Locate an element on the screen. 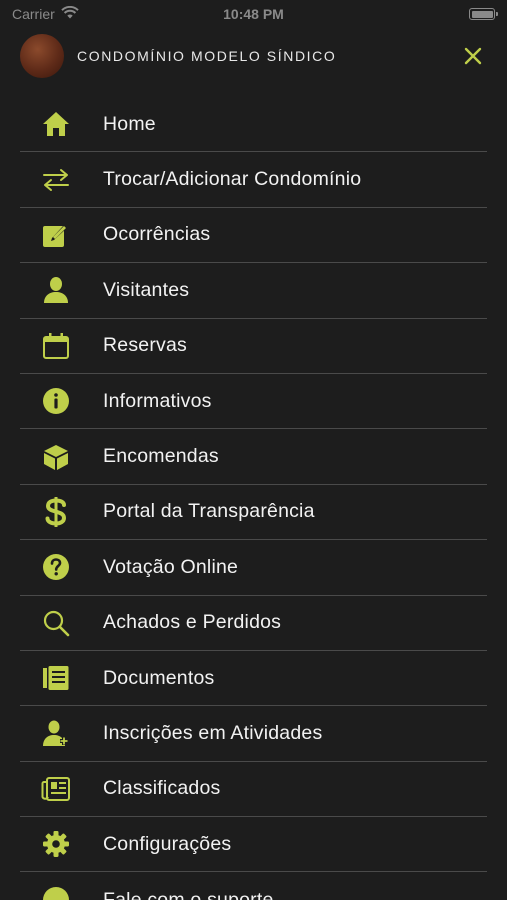  menu-label: Home is located at coordinates (129, 123).